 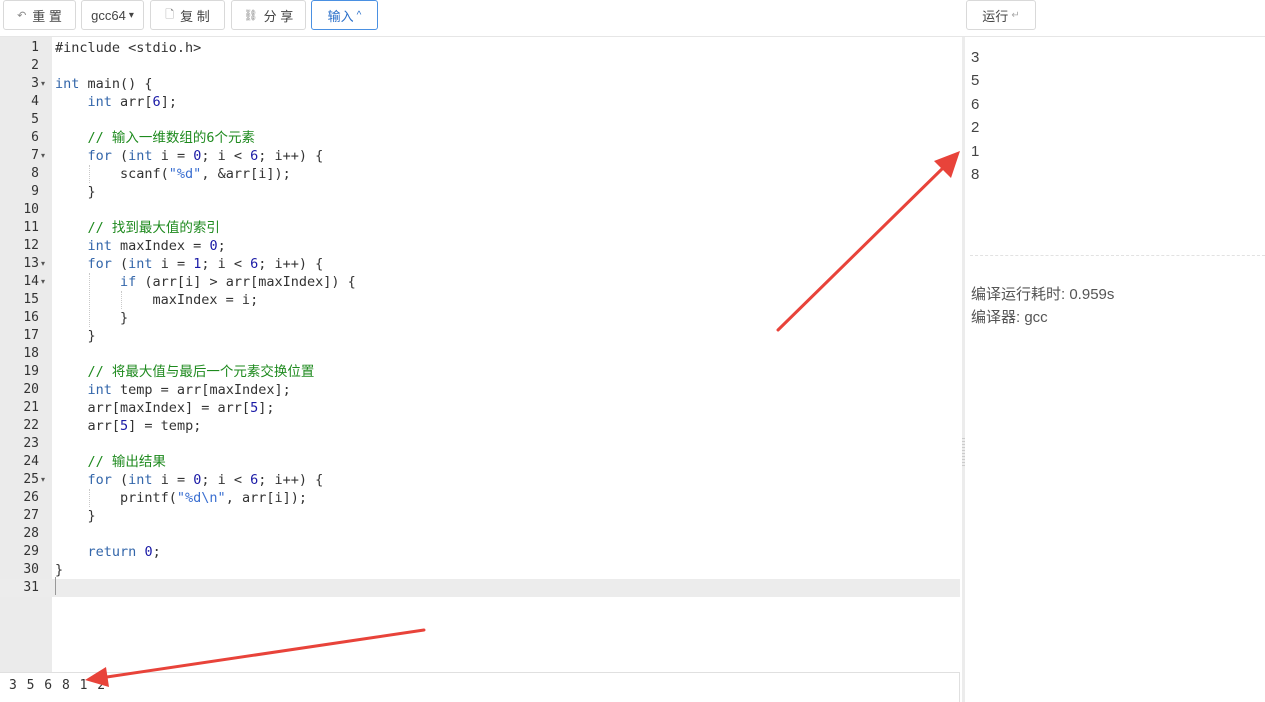 I want to click on code-line: 19 // 将最大值与最后一个元素交换位置, so click(x=480, y=372).